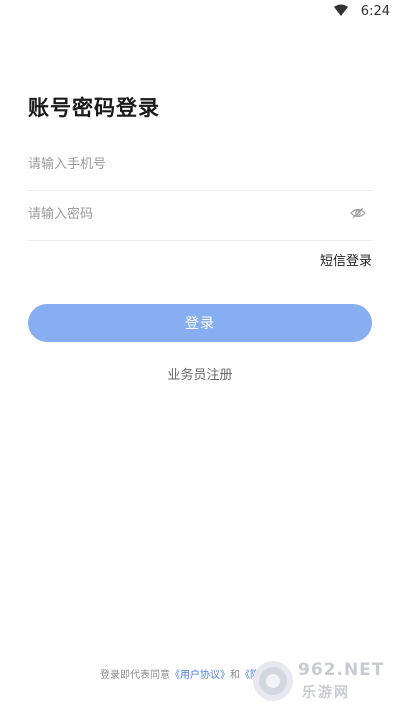 The height and width of the screenshot is (710, 400). Describe the element at coordinates (178, 214) in the screenshot. I see `password-input` at that location.